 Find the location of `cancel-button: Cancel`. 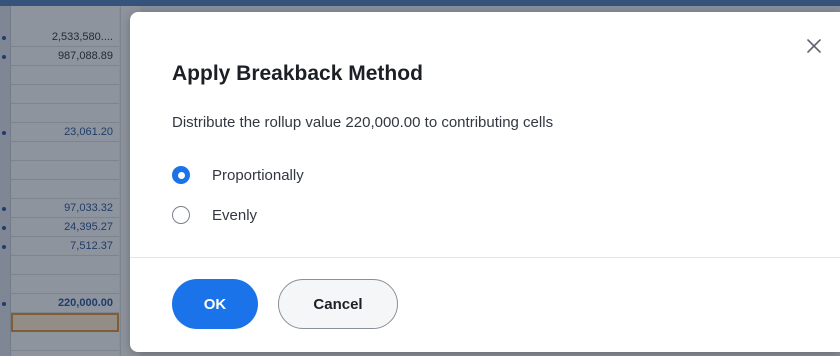

cancel-button: Cancel is located at coordinates (338, 304).